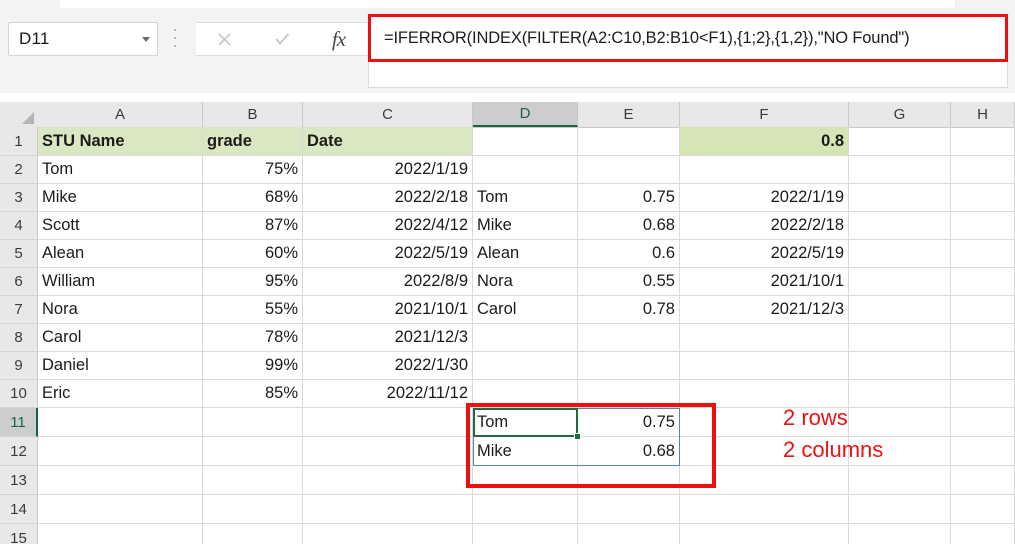 The width and height of the screenshot is (1015, 544). Describe the element at coordinates (388, 534) in the screenshot. I see `cell-C15` at that location.